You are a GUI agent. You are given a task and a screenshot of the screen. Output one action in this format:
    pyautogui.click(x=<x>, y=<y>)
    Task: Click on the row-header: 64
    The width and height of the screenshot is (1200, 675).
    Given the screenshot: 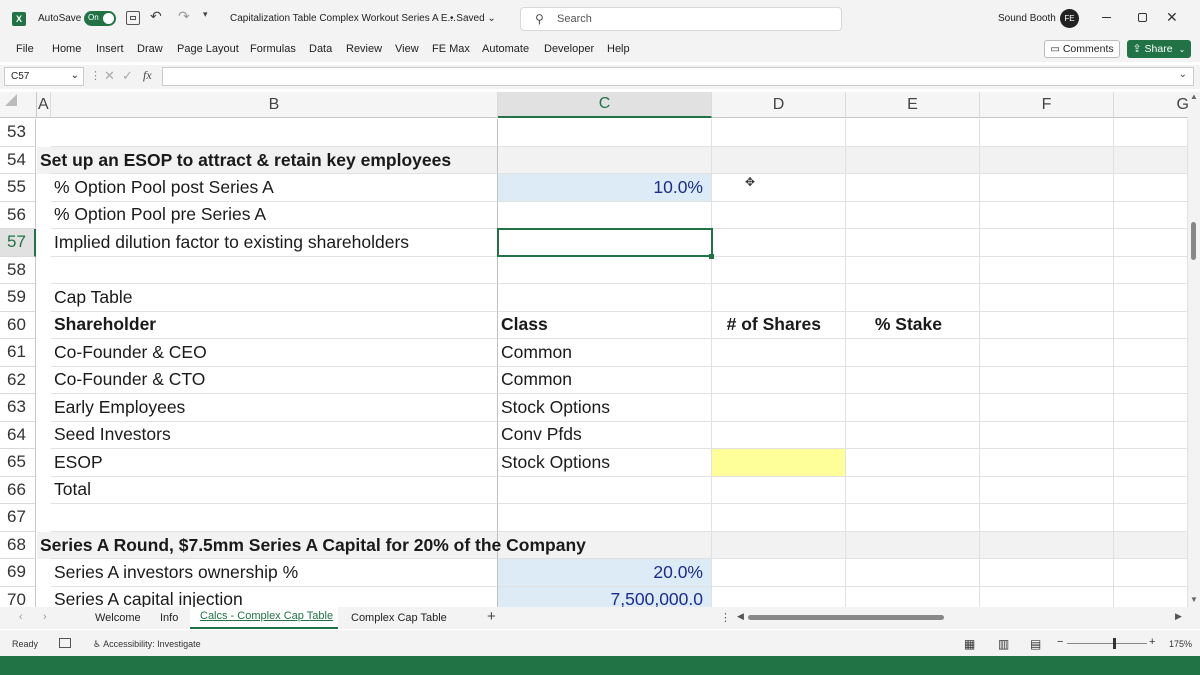 What is the action you would take?
    pyautogui.click(x=18, y=435)
    